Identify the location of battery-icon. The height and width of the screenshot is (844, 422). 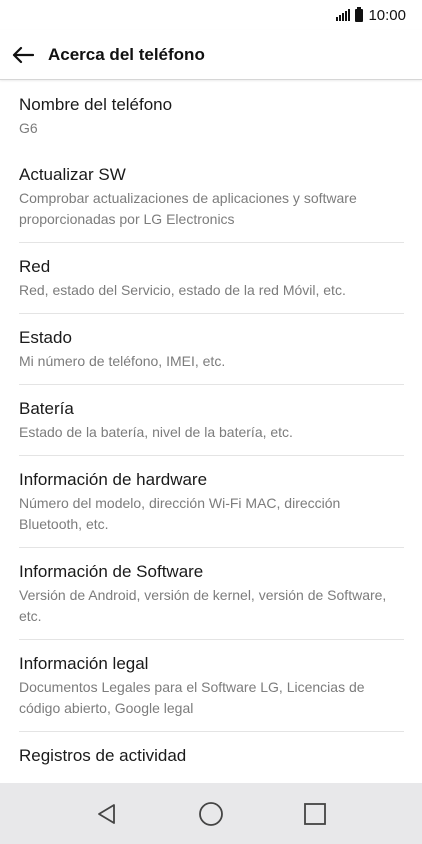
(359, 14).